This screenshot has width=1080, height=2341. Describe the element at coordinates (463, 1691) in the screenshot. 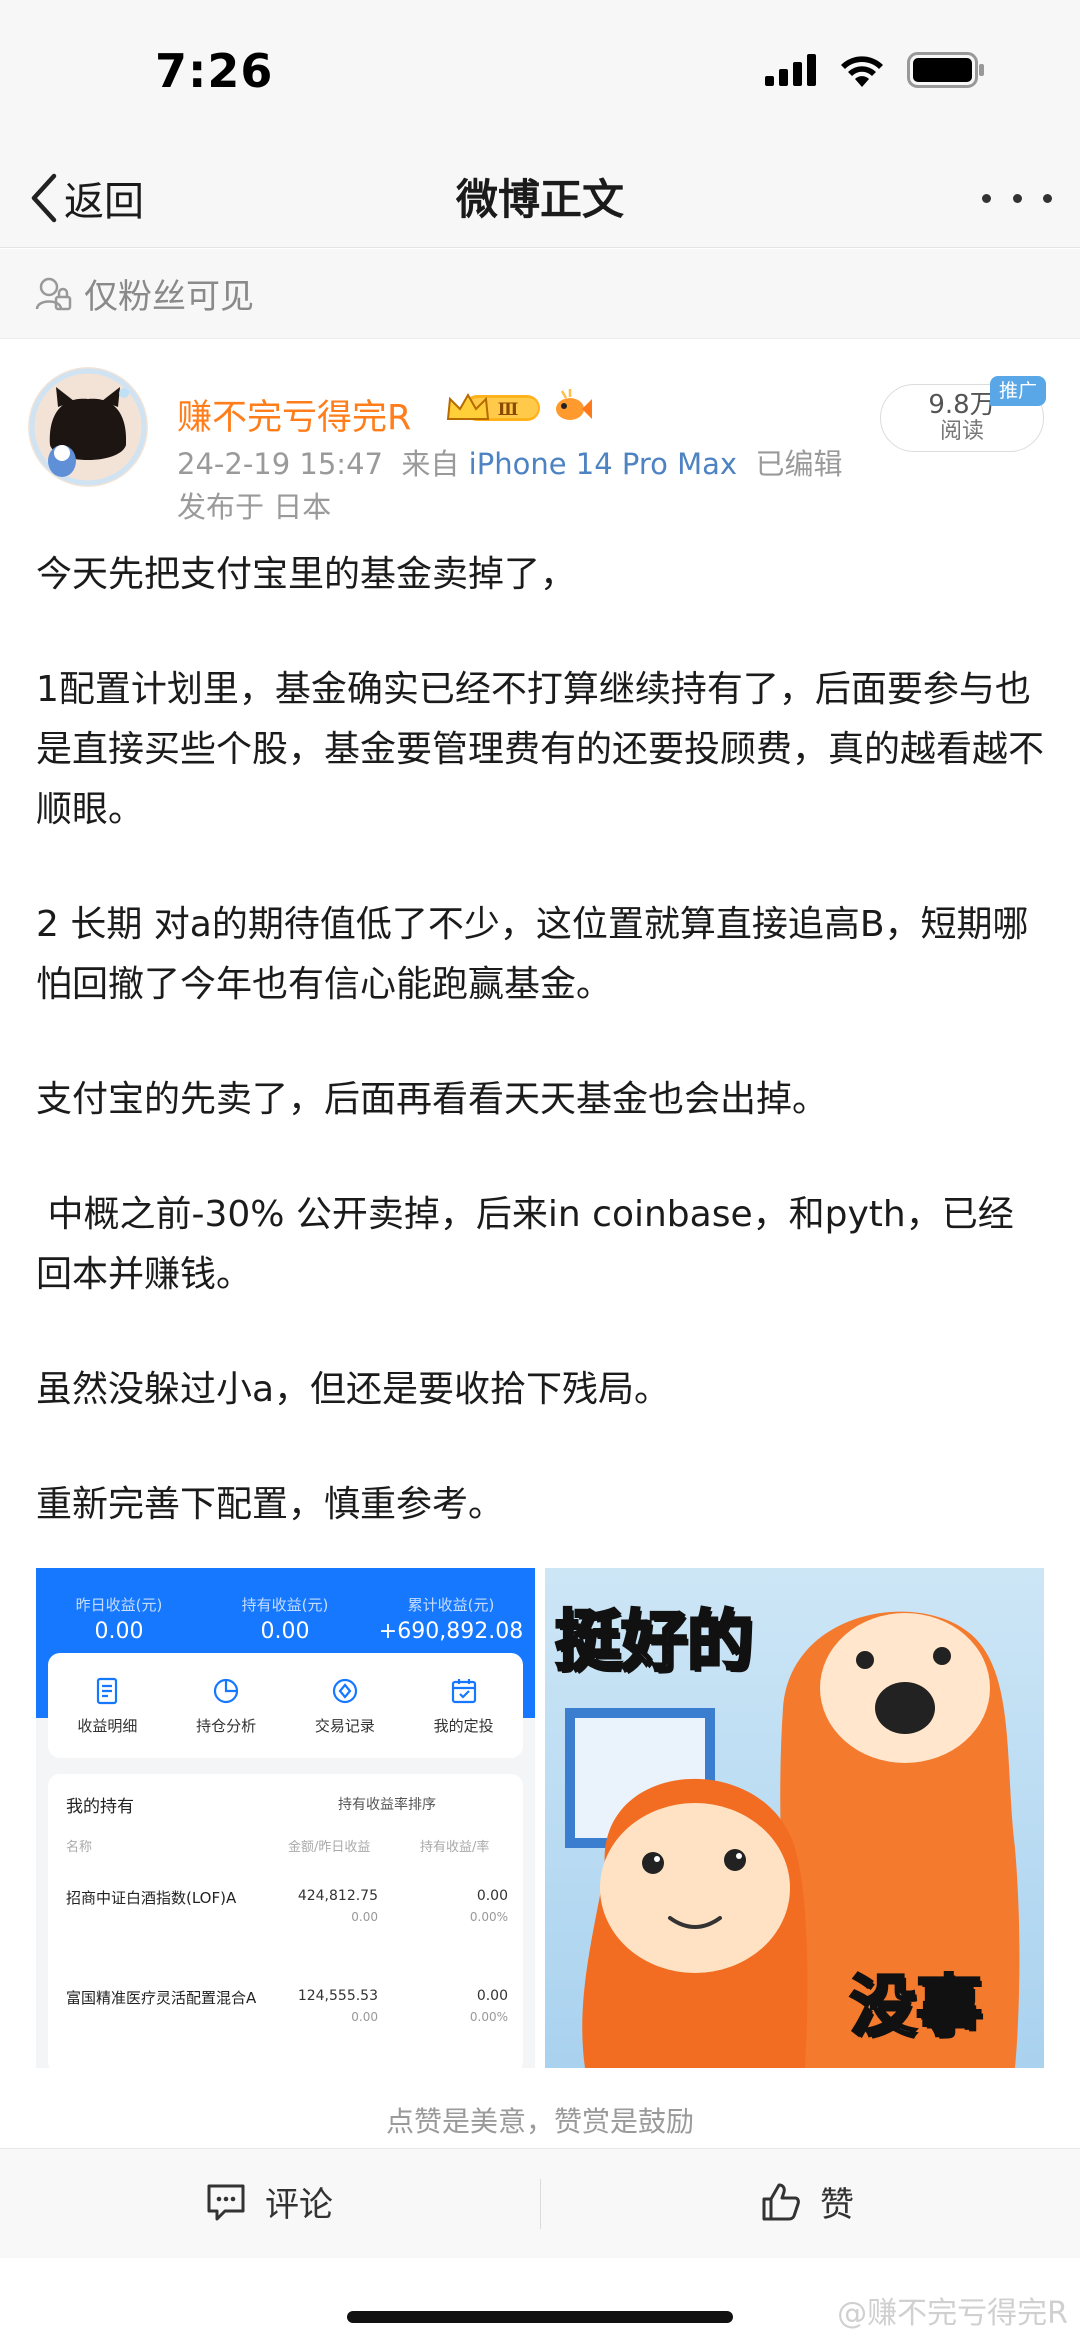

I see `calendar-icon` at that location.